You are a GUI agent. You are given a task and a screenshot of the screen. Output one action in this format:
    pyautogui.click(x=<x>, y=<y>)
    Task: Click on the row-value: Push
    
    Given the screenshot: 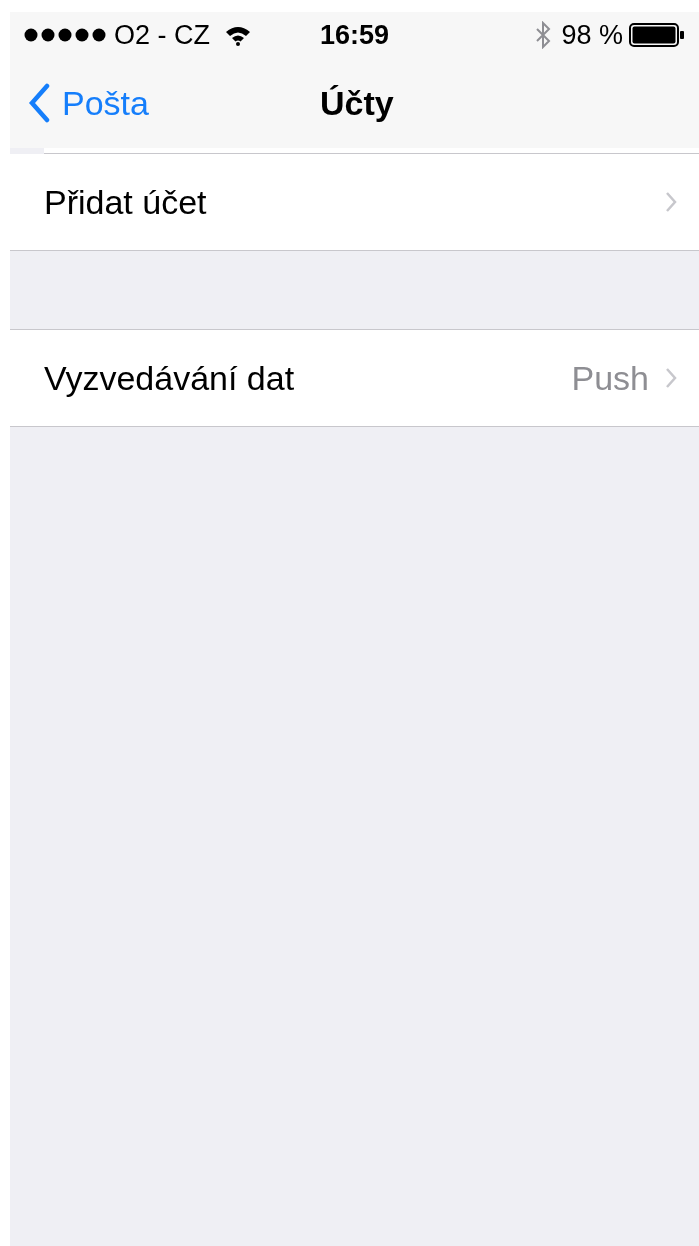 What is the action you would take?
    pyautogui.click(x=610, y=378)
    